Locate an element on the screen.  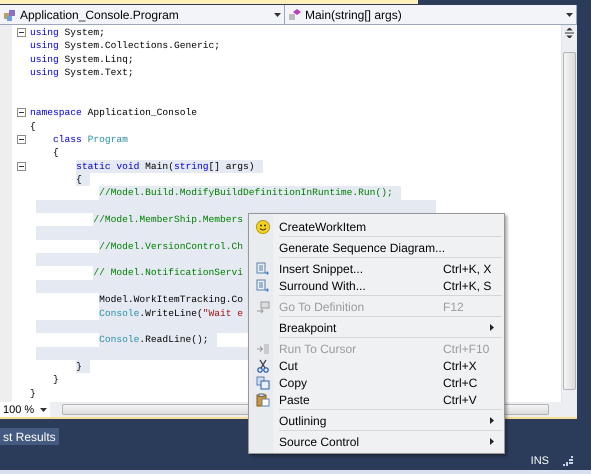
arrow-lines-icon is located at coordinates (263, 349).